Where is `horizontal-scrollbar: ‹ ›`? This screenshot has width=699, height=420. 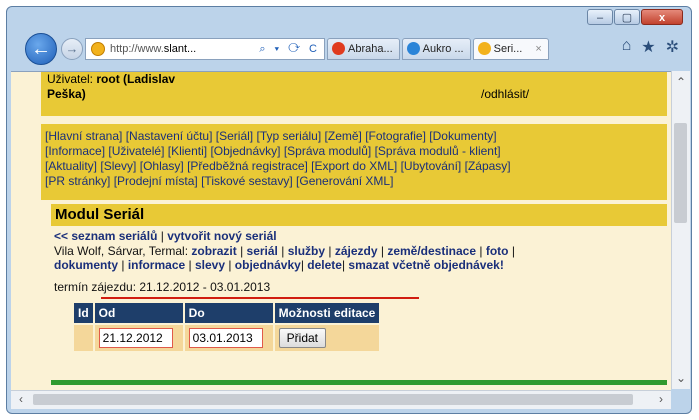 horizontal-scrollbar: ‹ › is located at coordinates (341, 399).